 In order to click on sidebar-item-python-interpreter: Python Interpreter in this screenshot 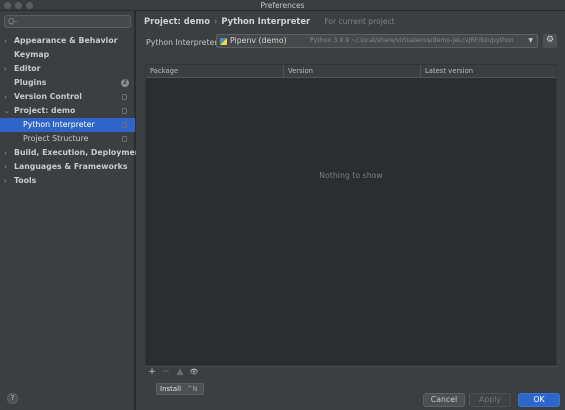, I will do `click(67, 125)`.